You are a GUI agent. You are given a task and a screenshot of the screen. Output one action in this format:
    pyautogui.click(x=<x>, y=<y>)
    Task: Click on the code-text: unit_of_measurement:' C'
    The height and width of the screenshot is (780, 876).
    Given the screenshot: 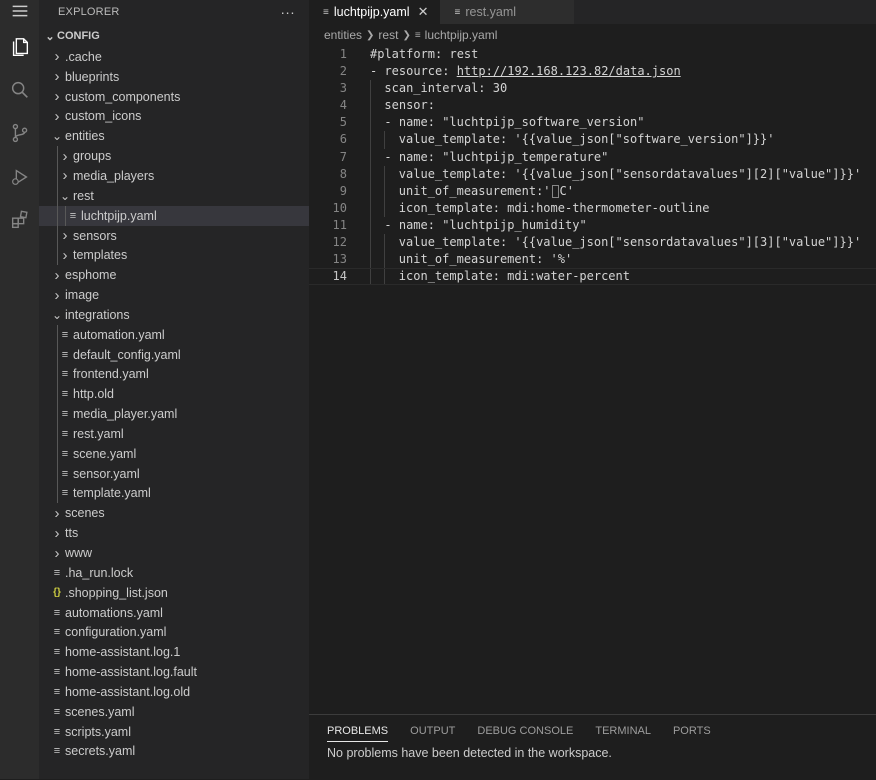 What is the action you would take?
    pyautogui.click(x=486, y=191)
    